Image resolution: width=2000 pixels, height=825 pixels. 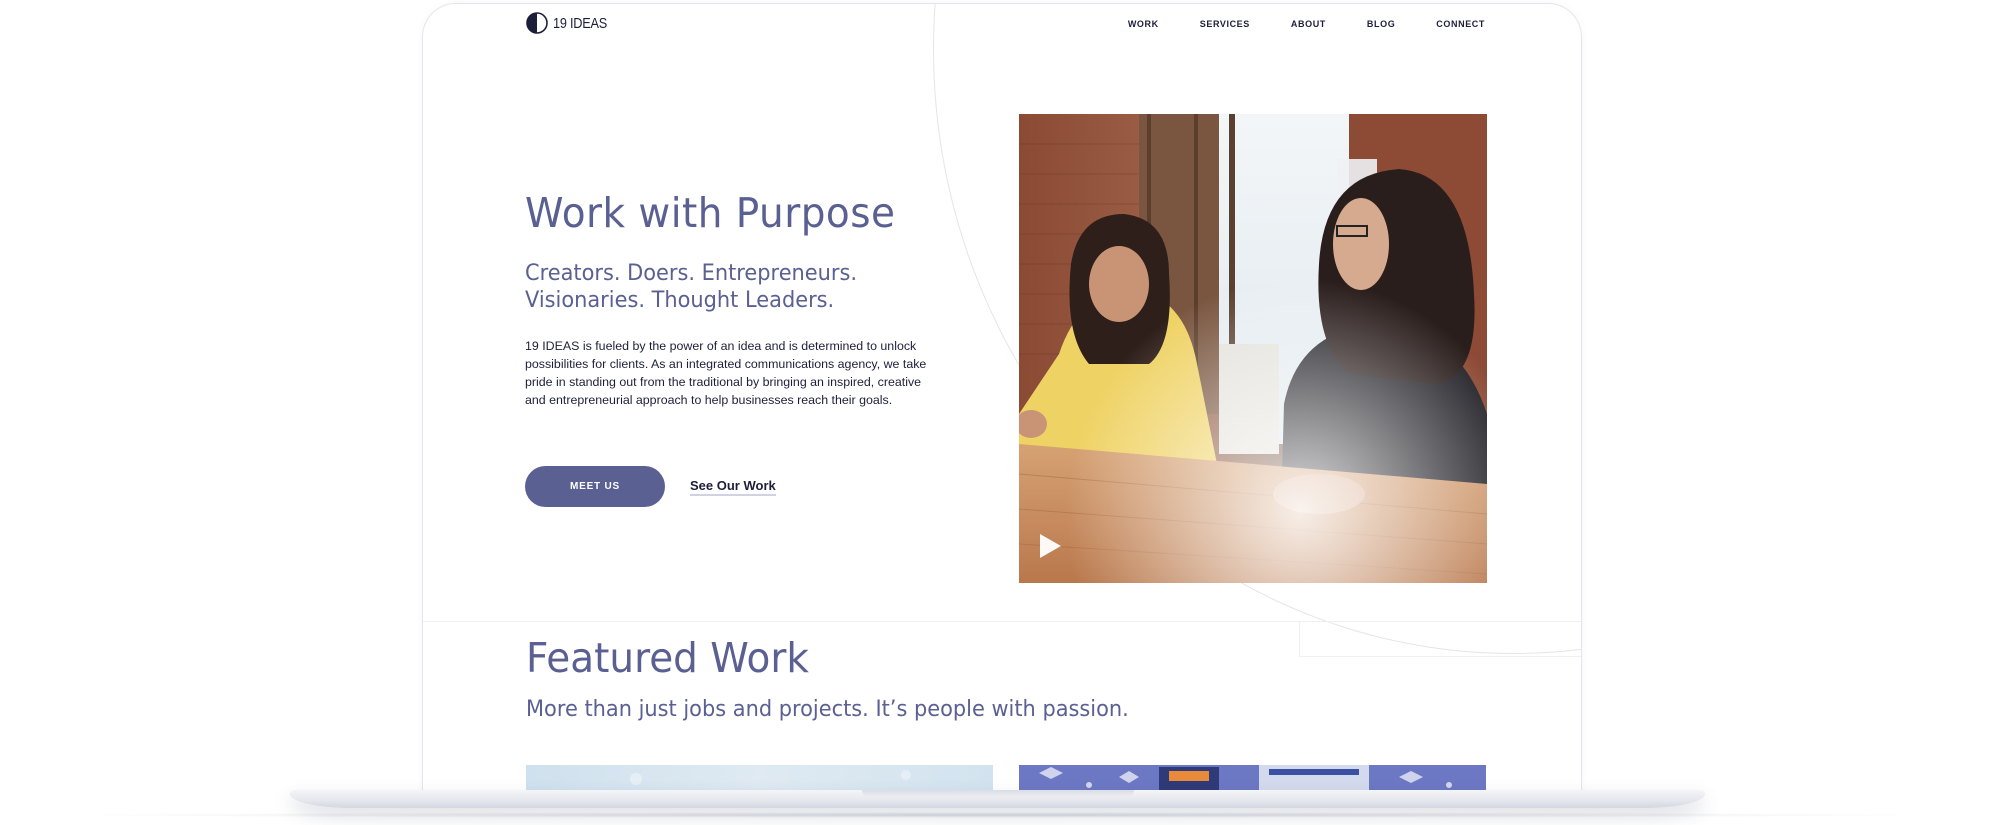 I want to click on video-frame-image, so click(x=1253, y=348).